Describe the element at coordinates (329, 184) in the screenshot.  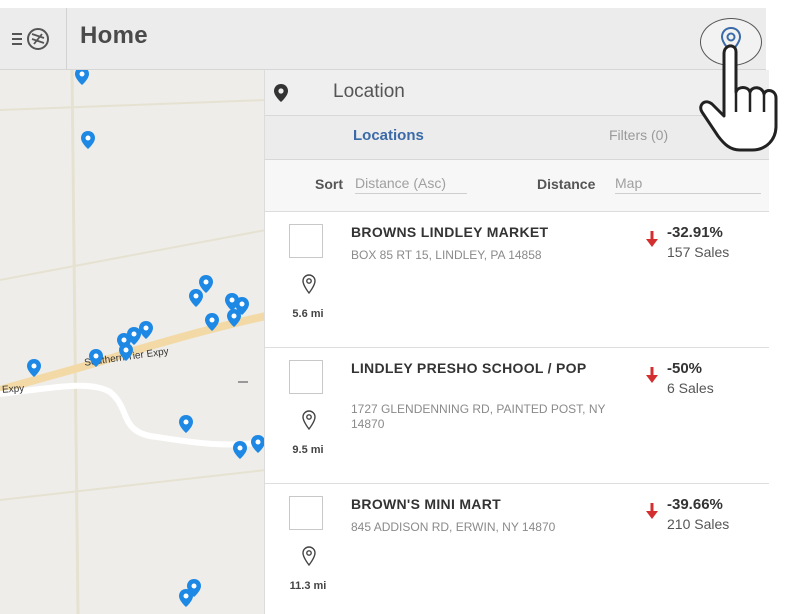
I see `sort-label: Sort` at that location.